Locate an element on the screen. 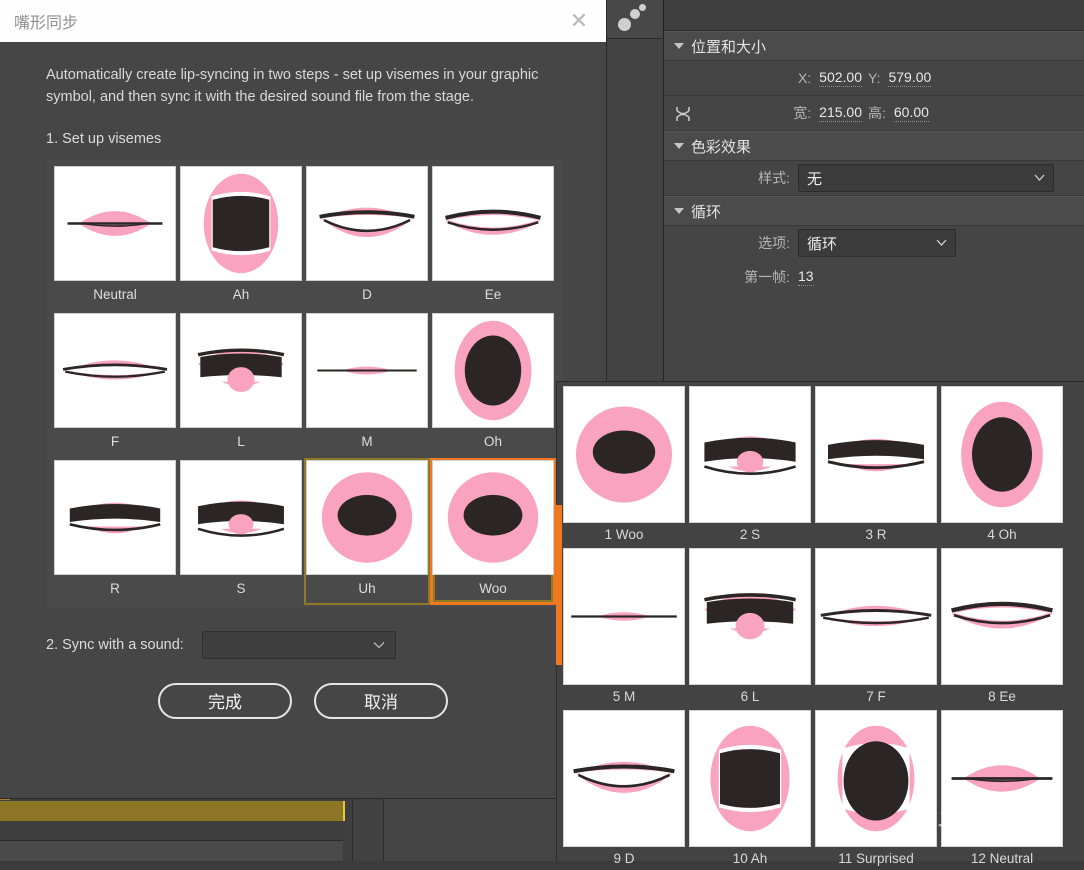  frame-label: 8 Ee is located at coordinates (1002, 696).